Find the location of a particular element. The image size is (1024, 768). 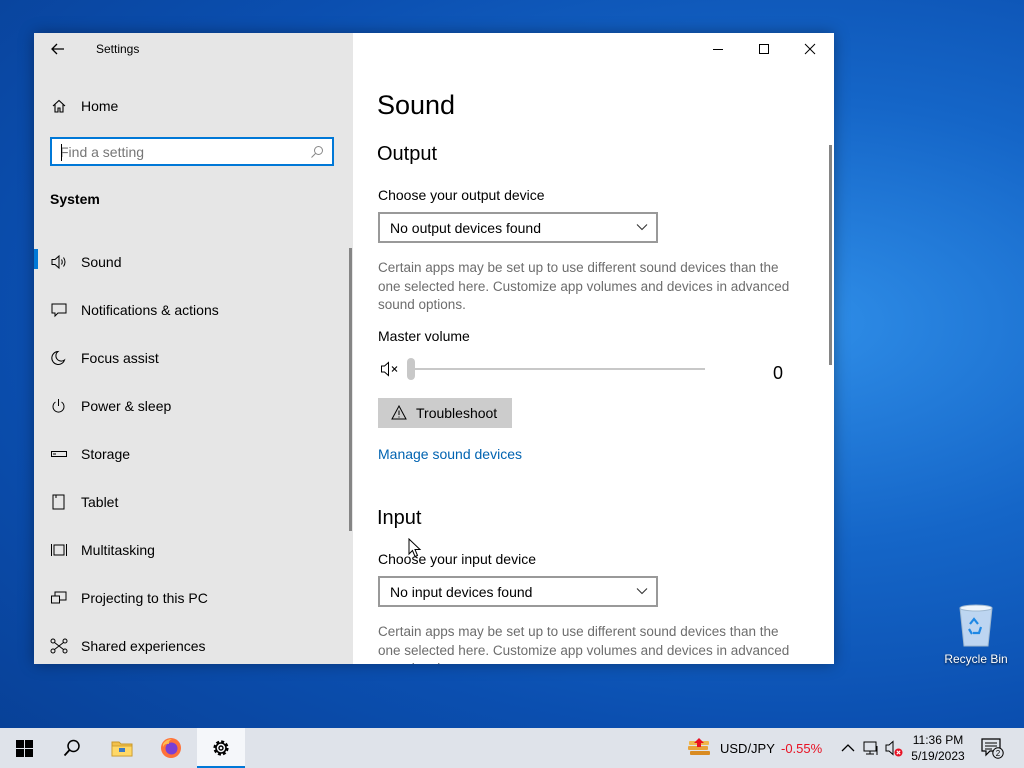

chevron-up-icon is located at coordinates (848, 748).